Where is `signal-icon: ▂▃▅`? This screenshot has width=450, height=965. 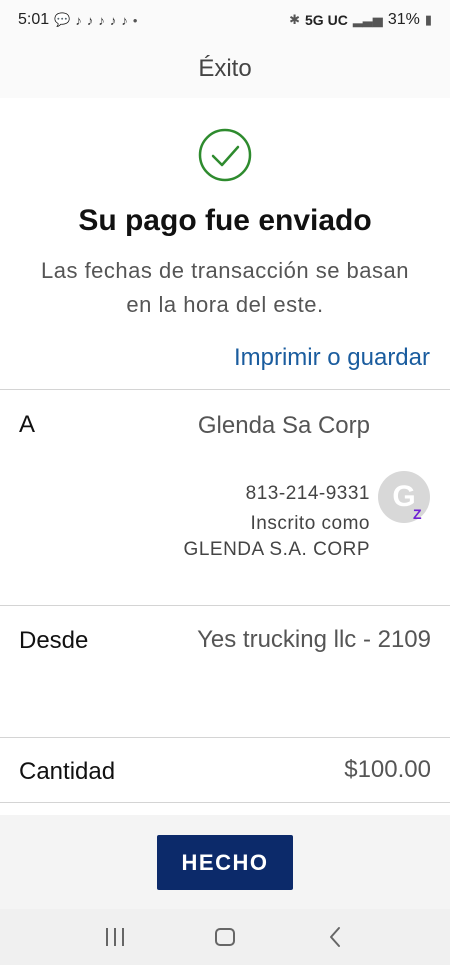
signal-icon: ▂▃▅ is located at coordinates (367, 19).